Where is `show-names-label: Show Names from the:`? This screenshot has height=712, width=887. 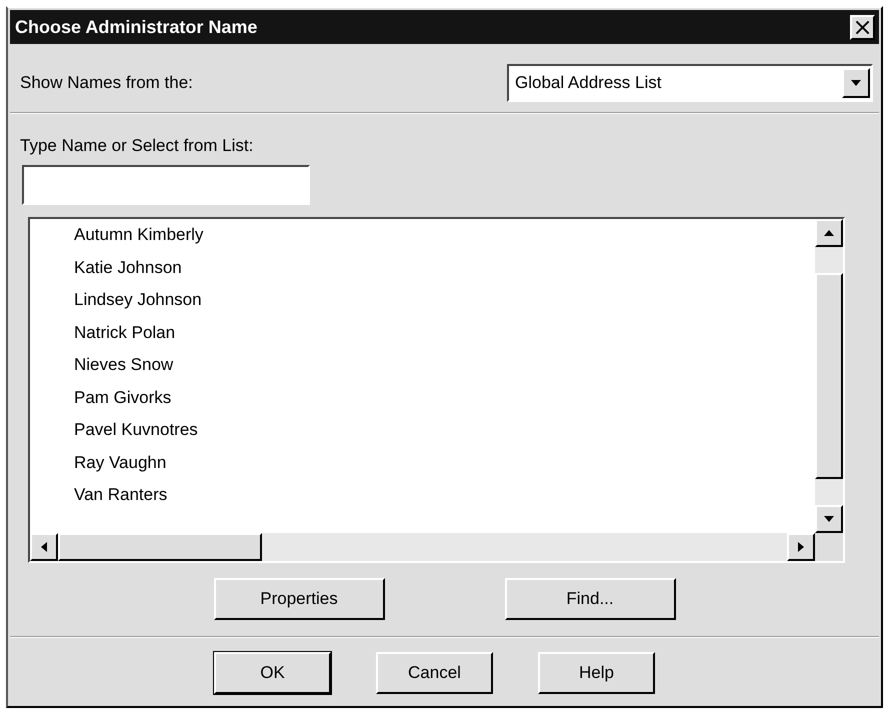 show-names-label: Show Names from the: is located at coordinates (106, 83).